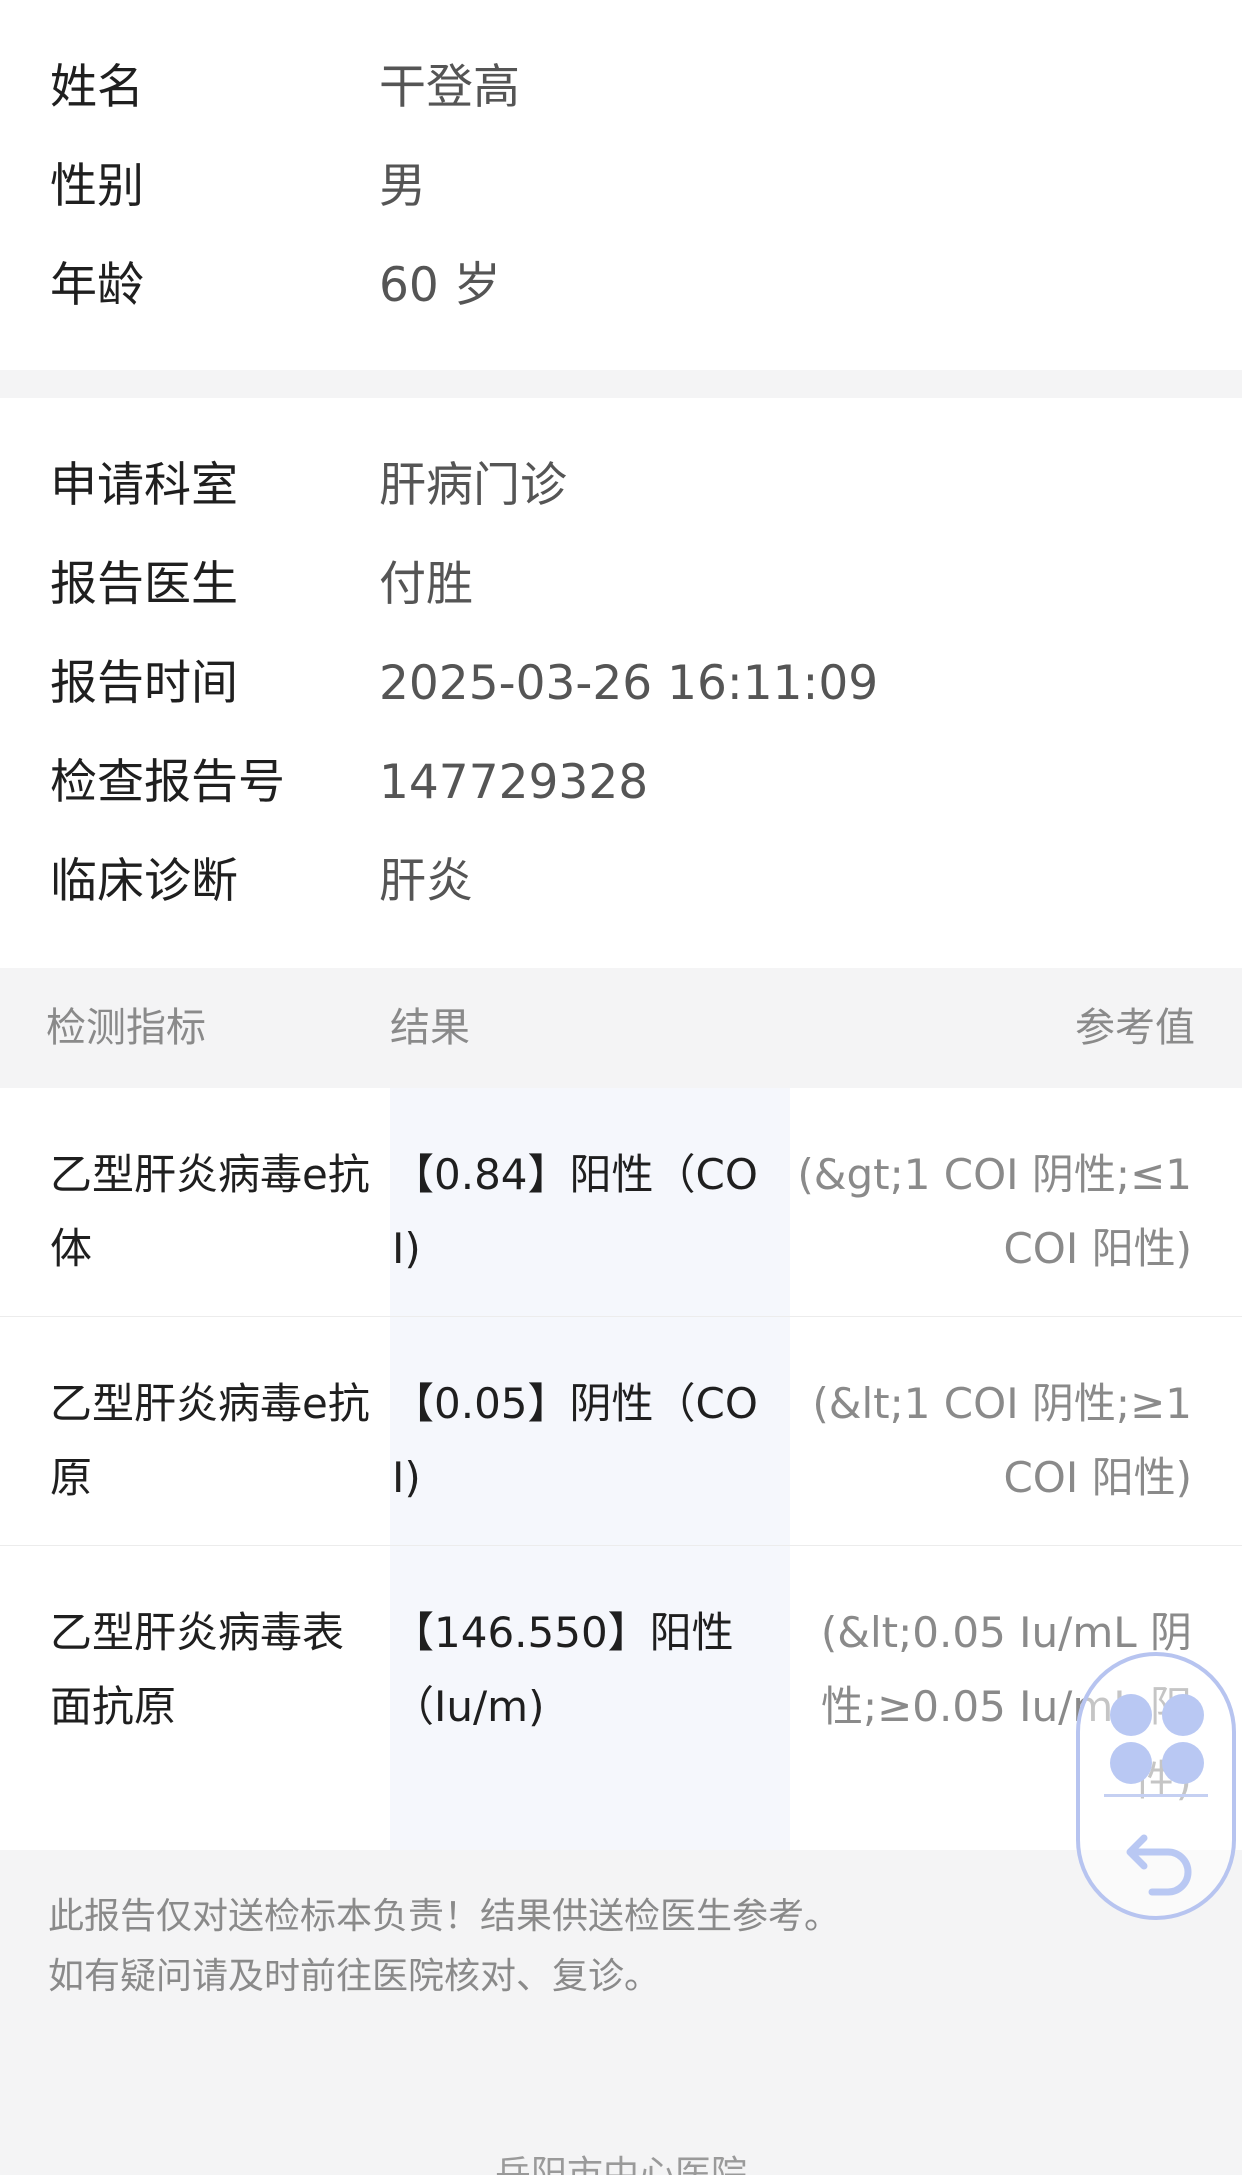  I want to click on hospital-name: 岳阳市中心医院, so click(620, 2164).